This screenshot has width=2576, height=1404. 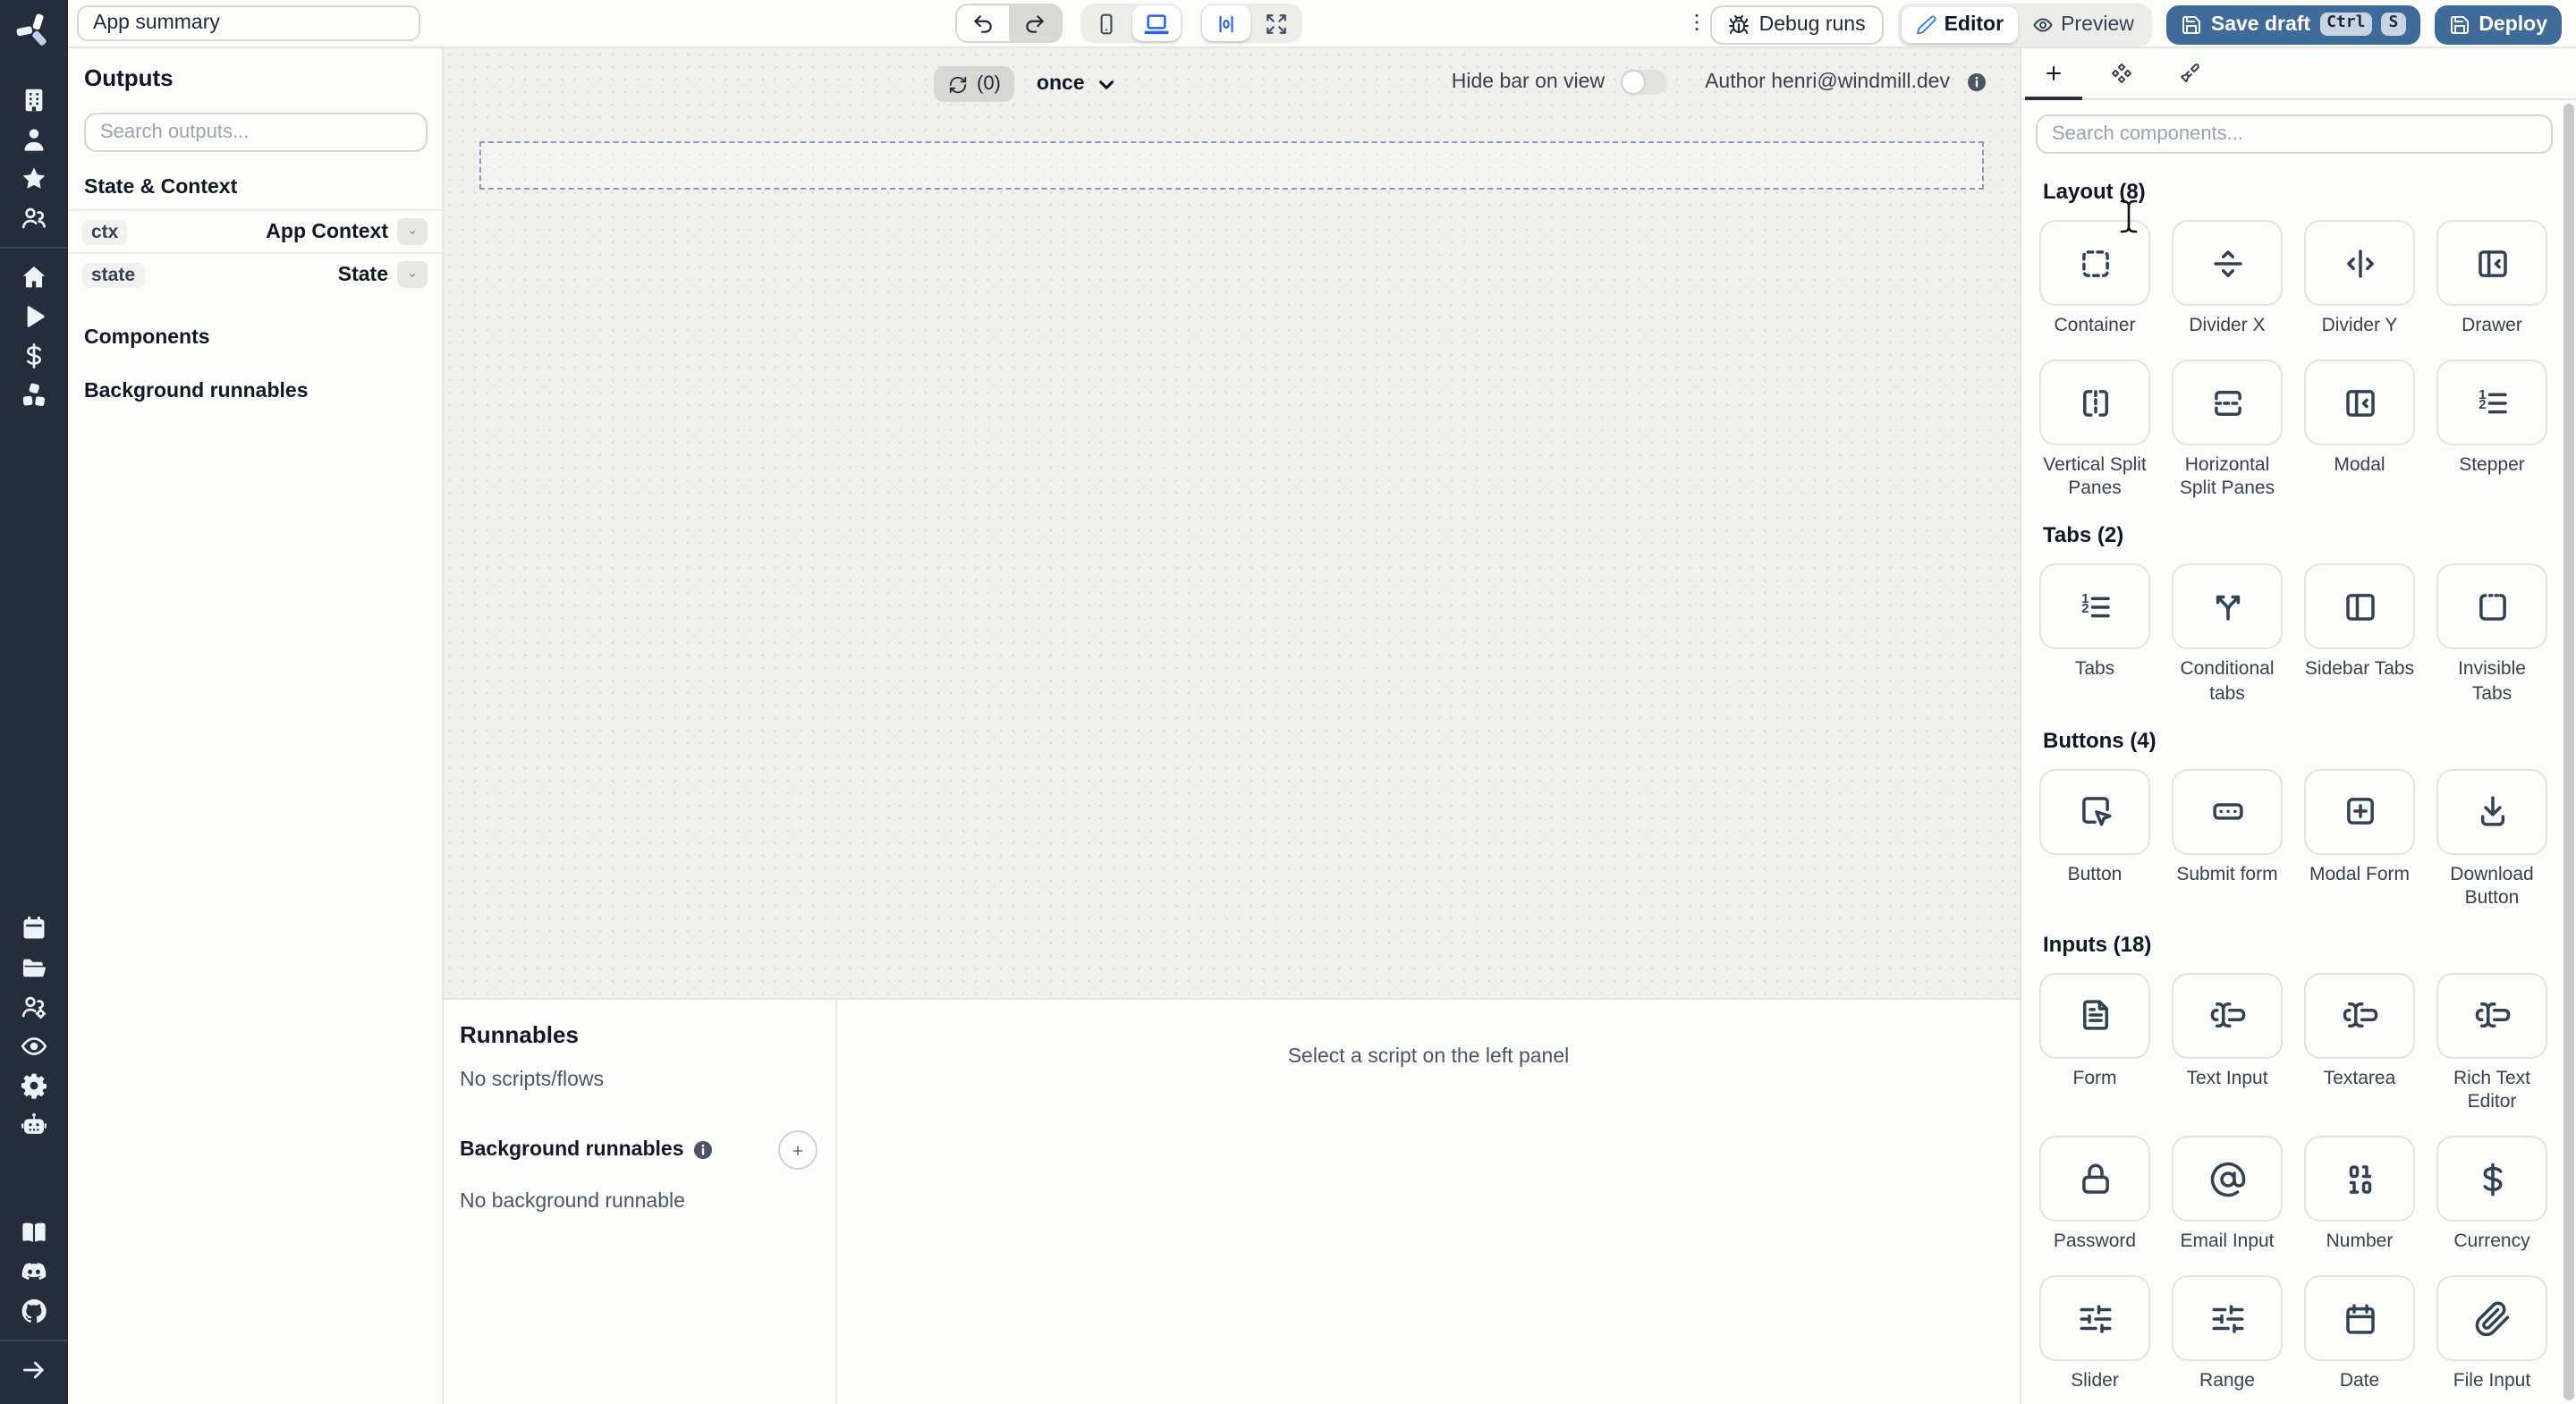 What do you see at coordinates (2359, 279) in the screenshot?
I see `component-card-divider-y: Divider Y` at bounding box center [2359, 279].